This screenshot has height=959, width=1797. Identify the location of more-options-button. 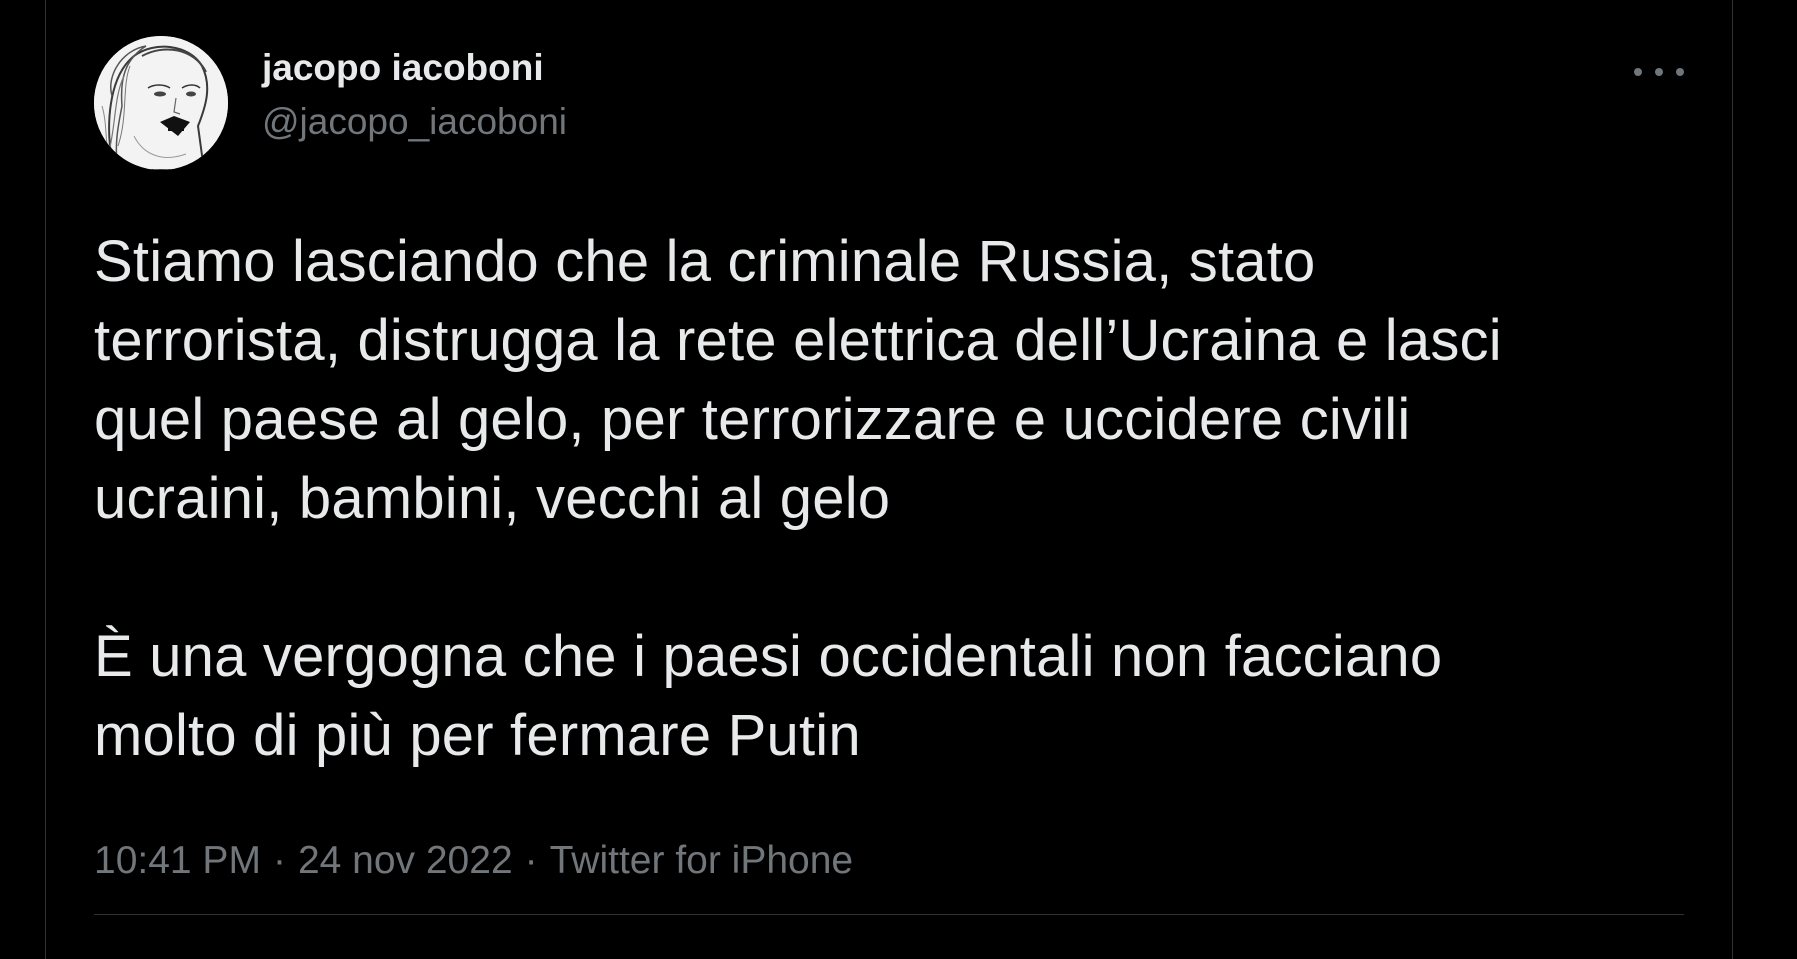
(1659, 72).